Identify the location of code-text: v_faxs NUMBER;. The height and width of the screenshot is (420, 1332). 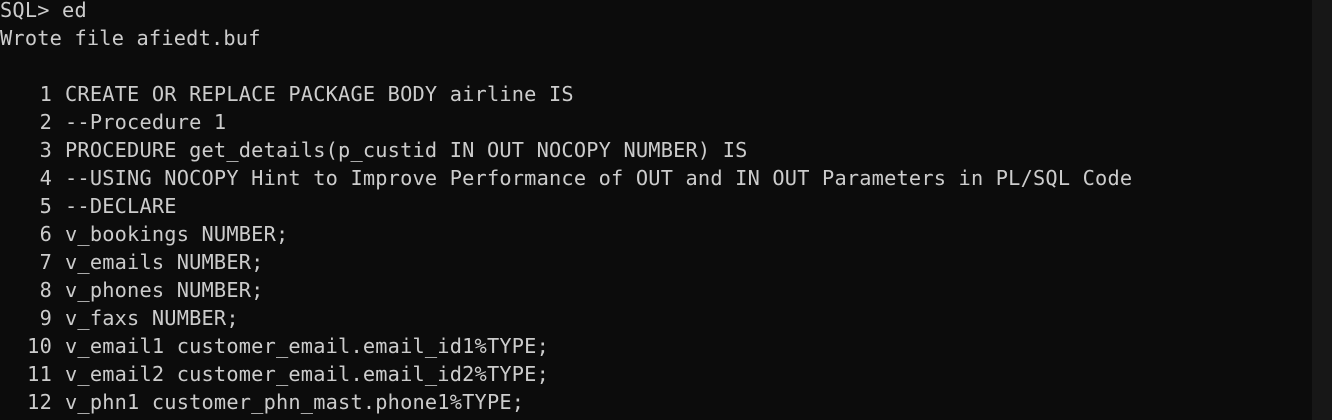
(152, 318).